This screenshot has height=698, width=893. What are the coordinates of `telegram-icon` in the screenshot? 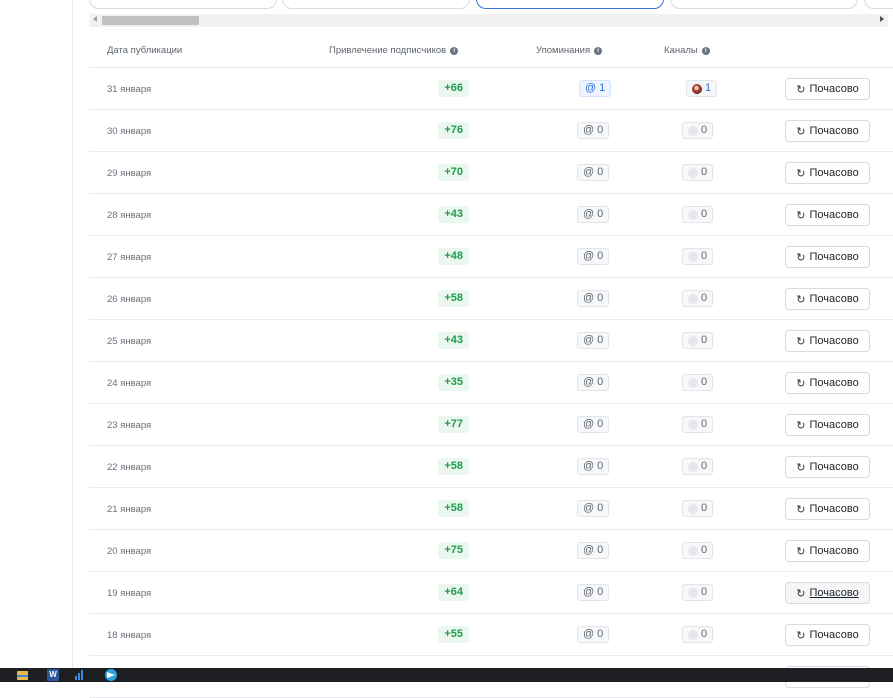 It's located at (111, 675).